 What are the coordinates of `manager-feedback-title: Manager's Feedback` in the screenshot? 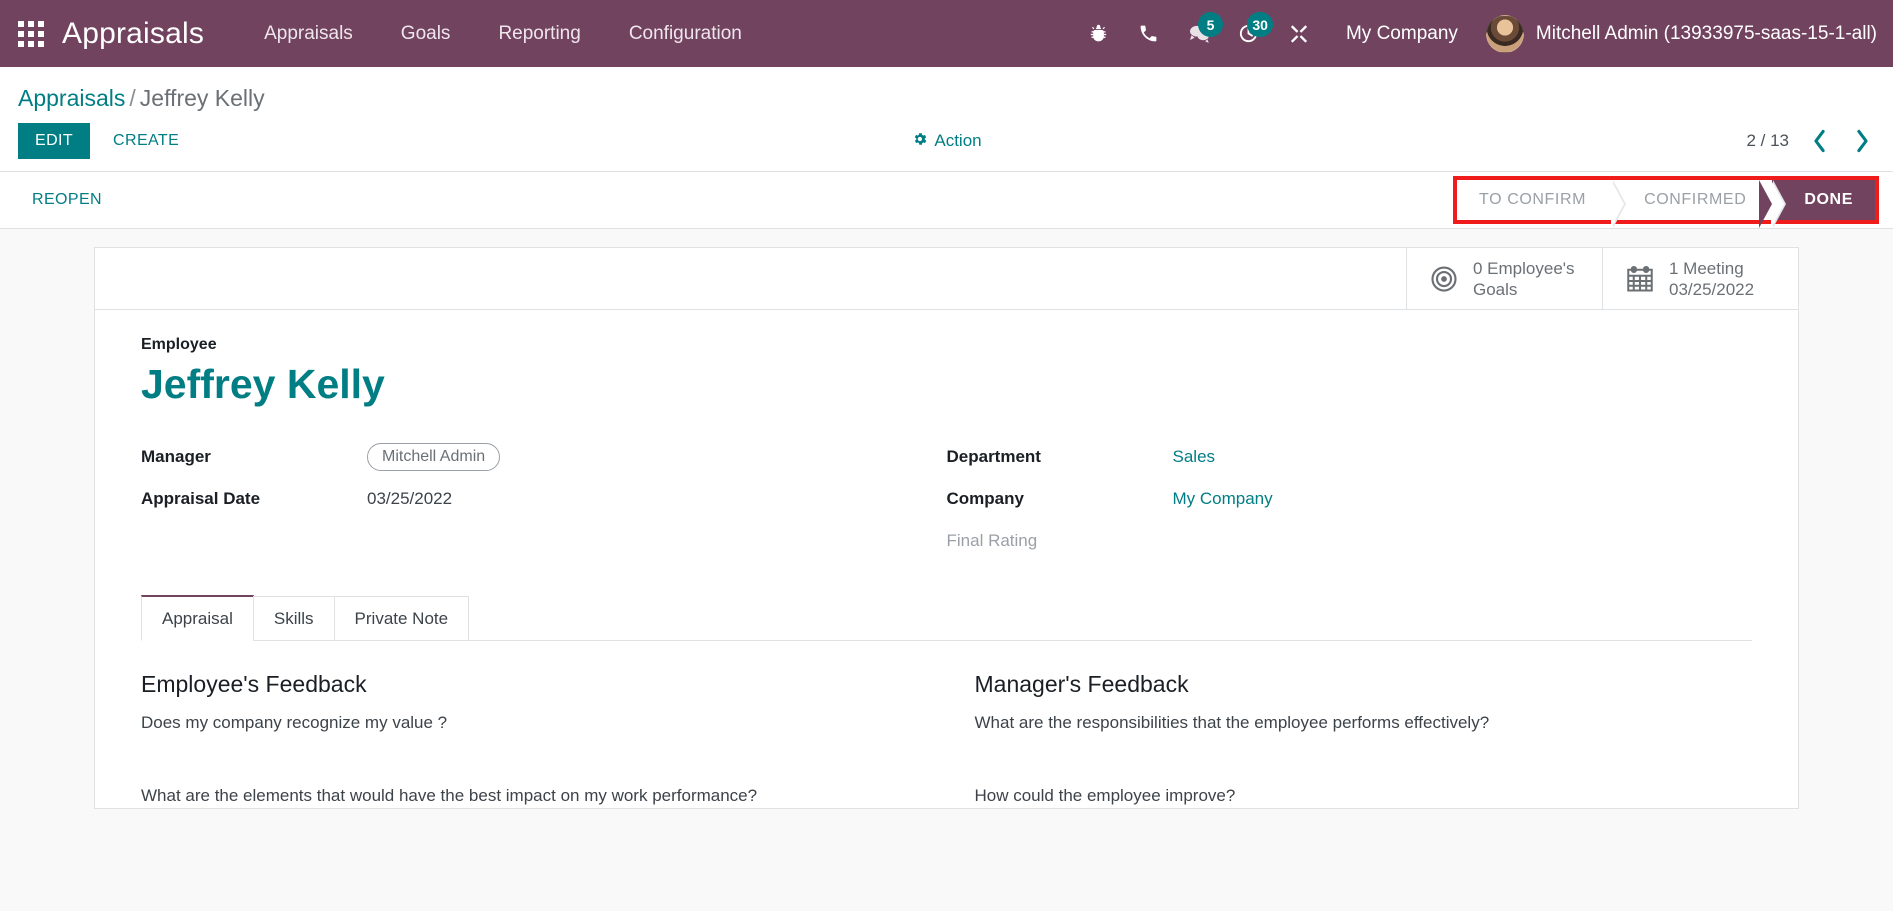 It's located at (1081, 684).